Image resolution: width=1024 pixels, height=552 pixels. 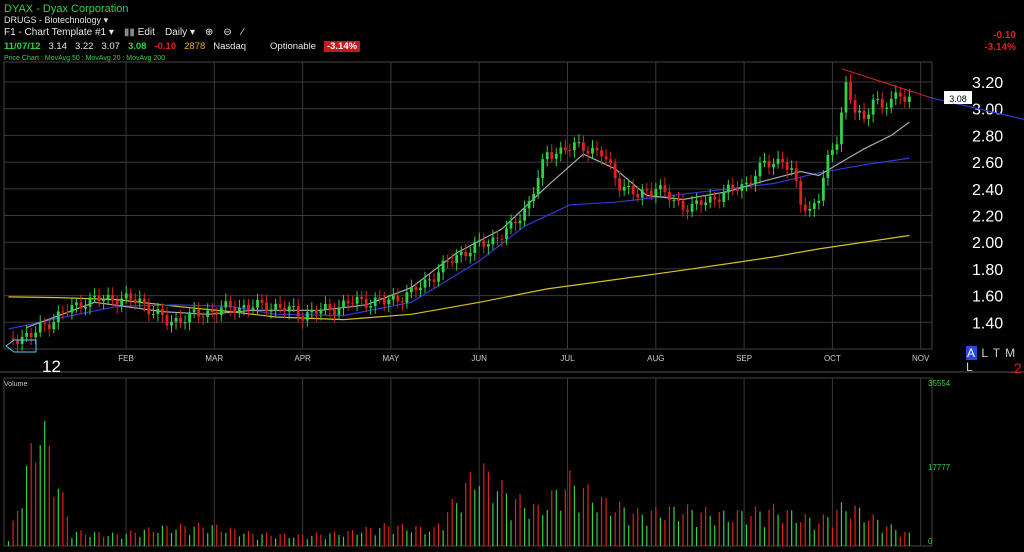 What do you see at coordinates (987, 110) in the screenshot?
I see `y-tick-label: 3.00` at bounding box center [987, 110].